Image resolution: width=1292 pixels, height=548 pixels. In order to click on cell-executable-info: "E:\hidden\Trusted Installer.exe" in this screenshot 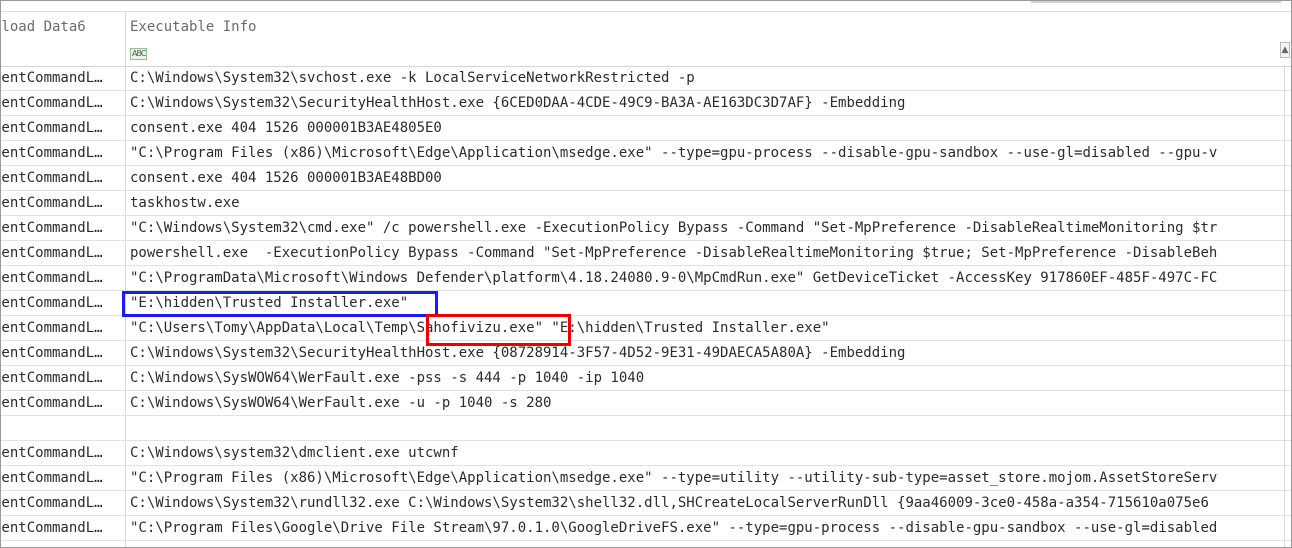, I will do `click(707, 303)`.